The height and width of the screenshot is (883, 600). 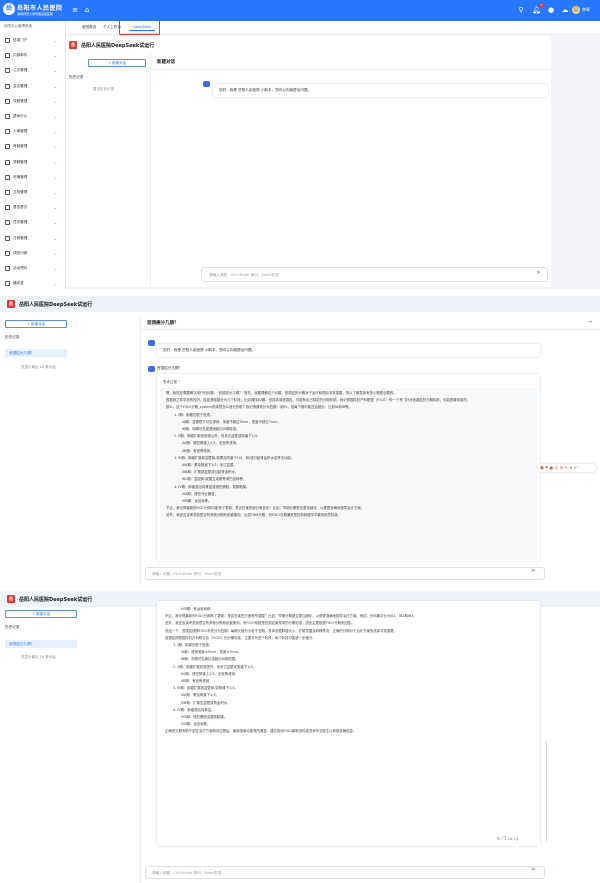 What do you see at coordinates (20, 70) in the screenshot?
I see `sidebar-item-label: 公文管理` at bounding box center [20, 70].